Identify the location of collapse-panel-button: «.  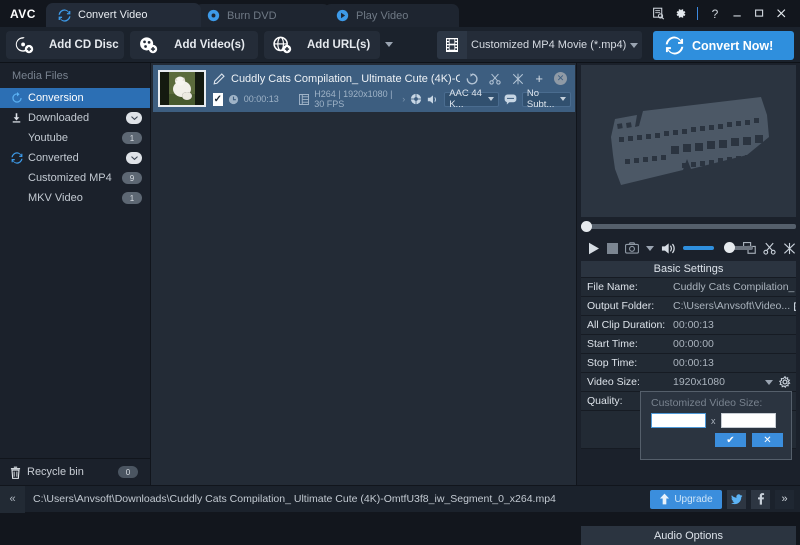
(12, 499).